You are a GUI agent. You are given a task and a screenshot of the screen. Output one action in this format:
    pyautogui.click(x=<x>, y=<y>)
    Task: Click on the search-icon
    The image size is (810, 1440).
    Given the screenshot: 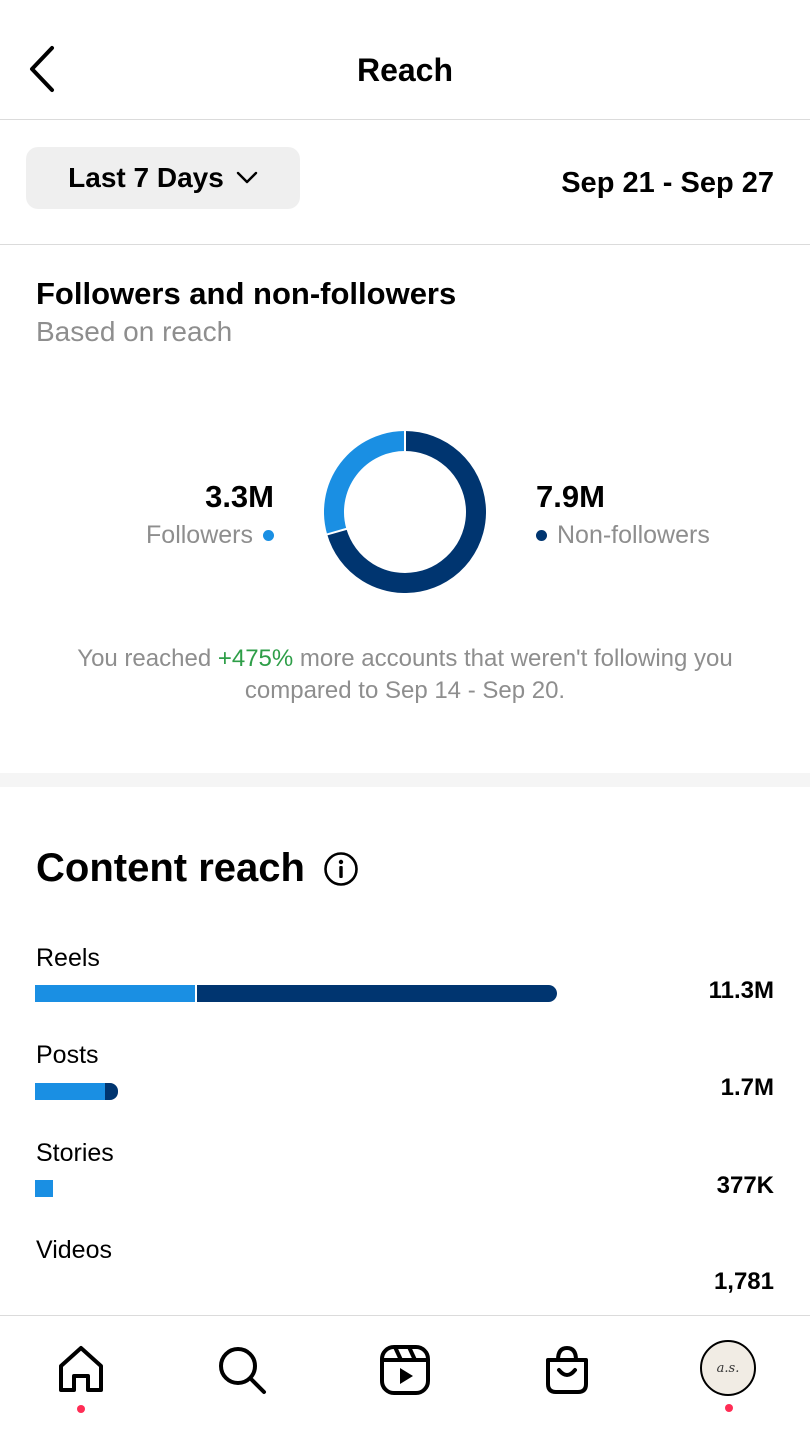 What is the action you would take?
    pyautogui.click(x=242, y=1370)
    